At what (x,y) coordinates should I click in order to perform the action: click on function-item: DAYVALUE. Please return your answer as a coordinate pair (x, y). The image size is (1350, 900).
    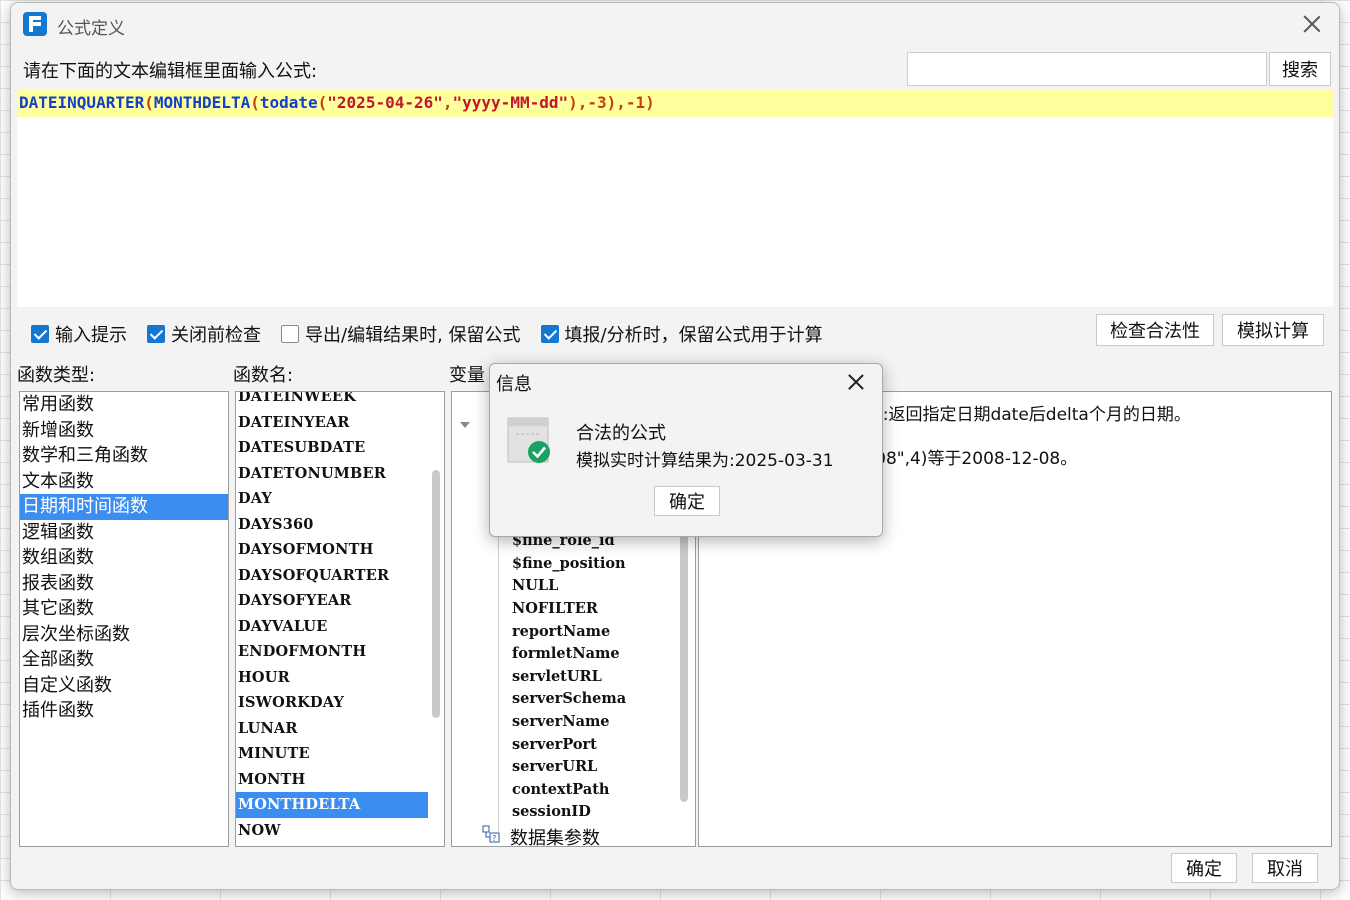
    Looking at the image, I should click on (336, 627).